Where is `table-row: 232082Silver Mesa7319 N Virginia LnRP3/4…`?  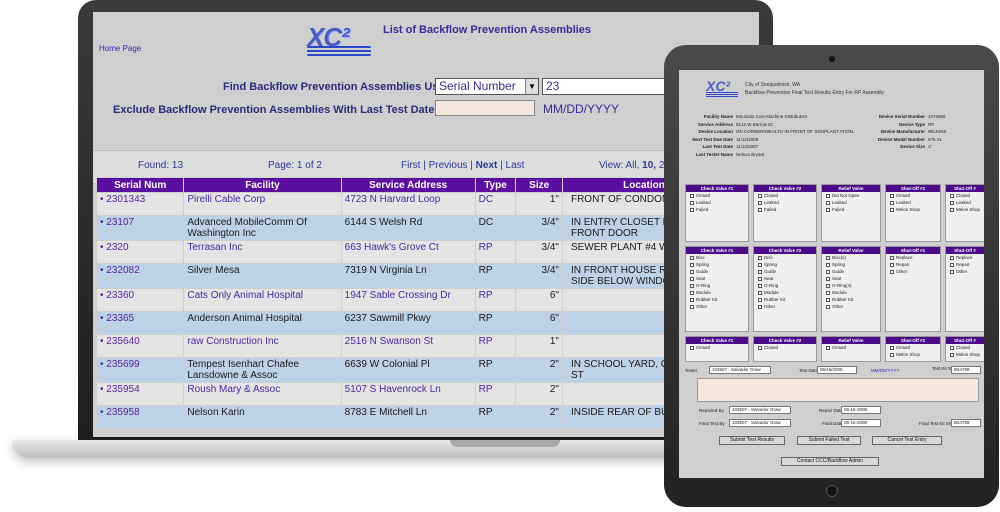 table-row: 232082Silver Mesa7319 N Virginia LnRP3/4… is located at coordinates (427, 276).